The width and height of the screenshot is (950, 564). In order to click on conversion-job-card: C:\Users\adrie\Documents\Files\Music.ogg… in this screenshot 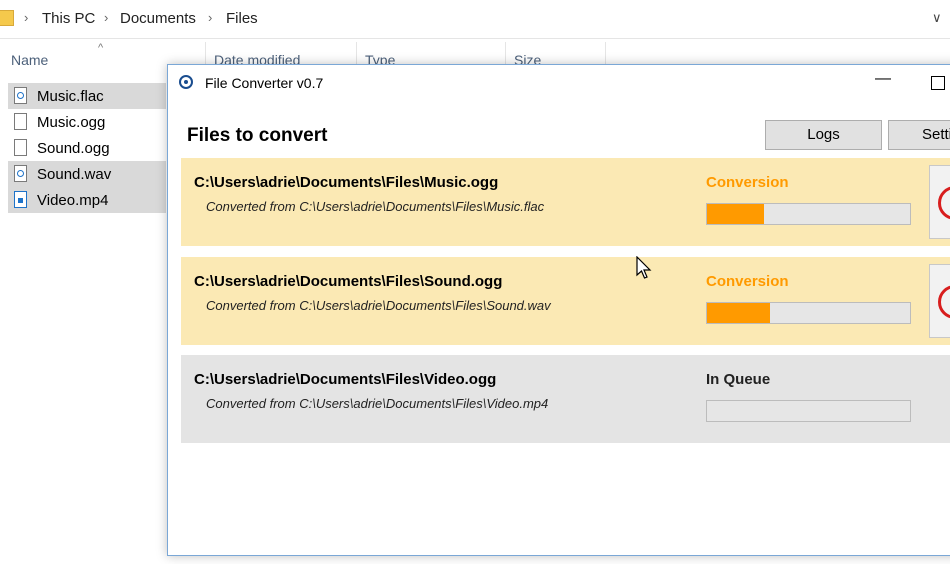, I will do `click(565, 202)`.